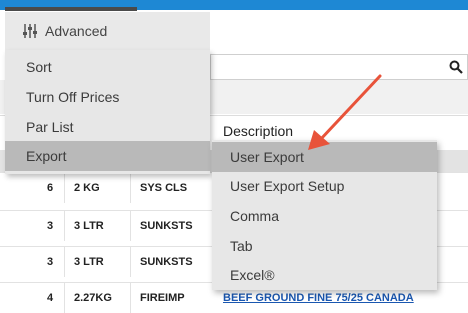 This screenshot has height=313, width=468. I want to click on brand-cell: SYS CLS, so click(164, 188).